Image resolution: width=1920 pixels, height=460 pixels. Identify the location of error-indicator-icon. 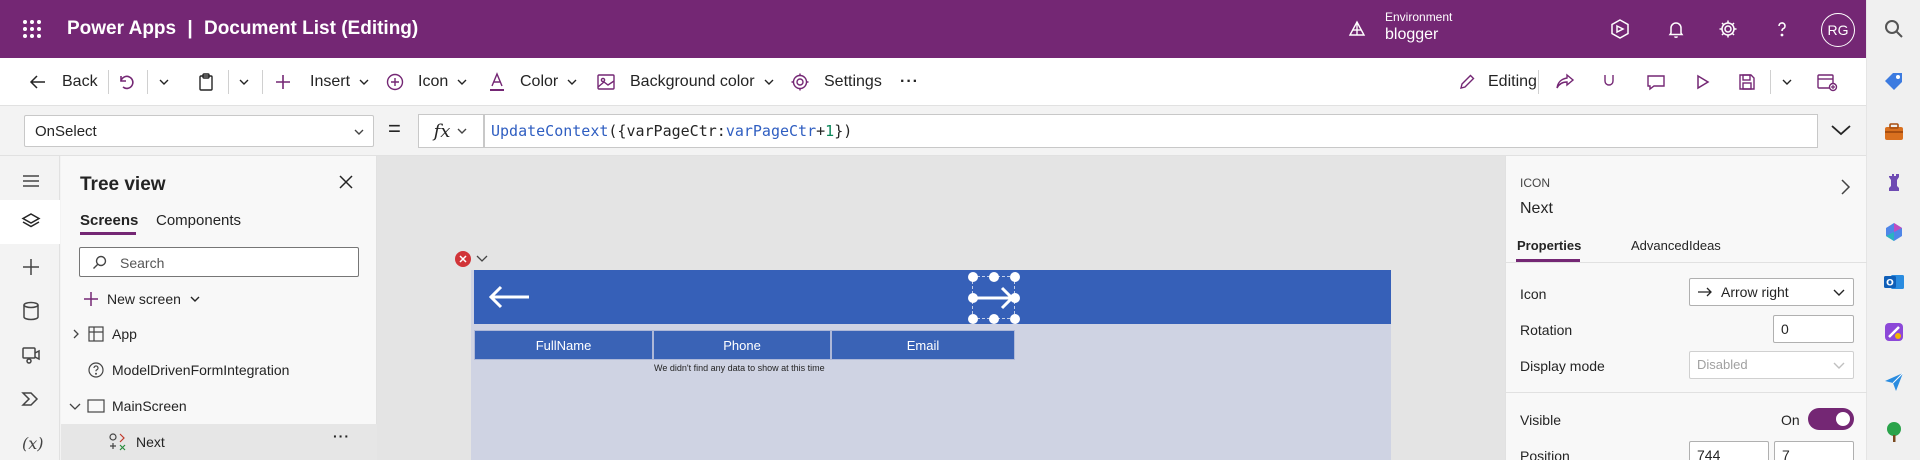
(463, 259).